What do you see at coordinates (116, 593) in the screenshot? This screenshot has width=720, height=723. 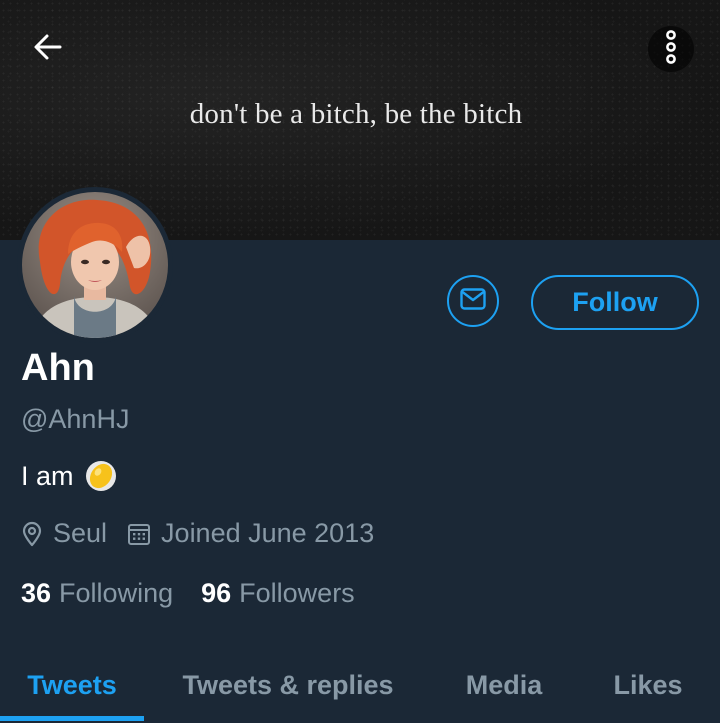 I see `following-label: Following` at bounding box center [116, 593].